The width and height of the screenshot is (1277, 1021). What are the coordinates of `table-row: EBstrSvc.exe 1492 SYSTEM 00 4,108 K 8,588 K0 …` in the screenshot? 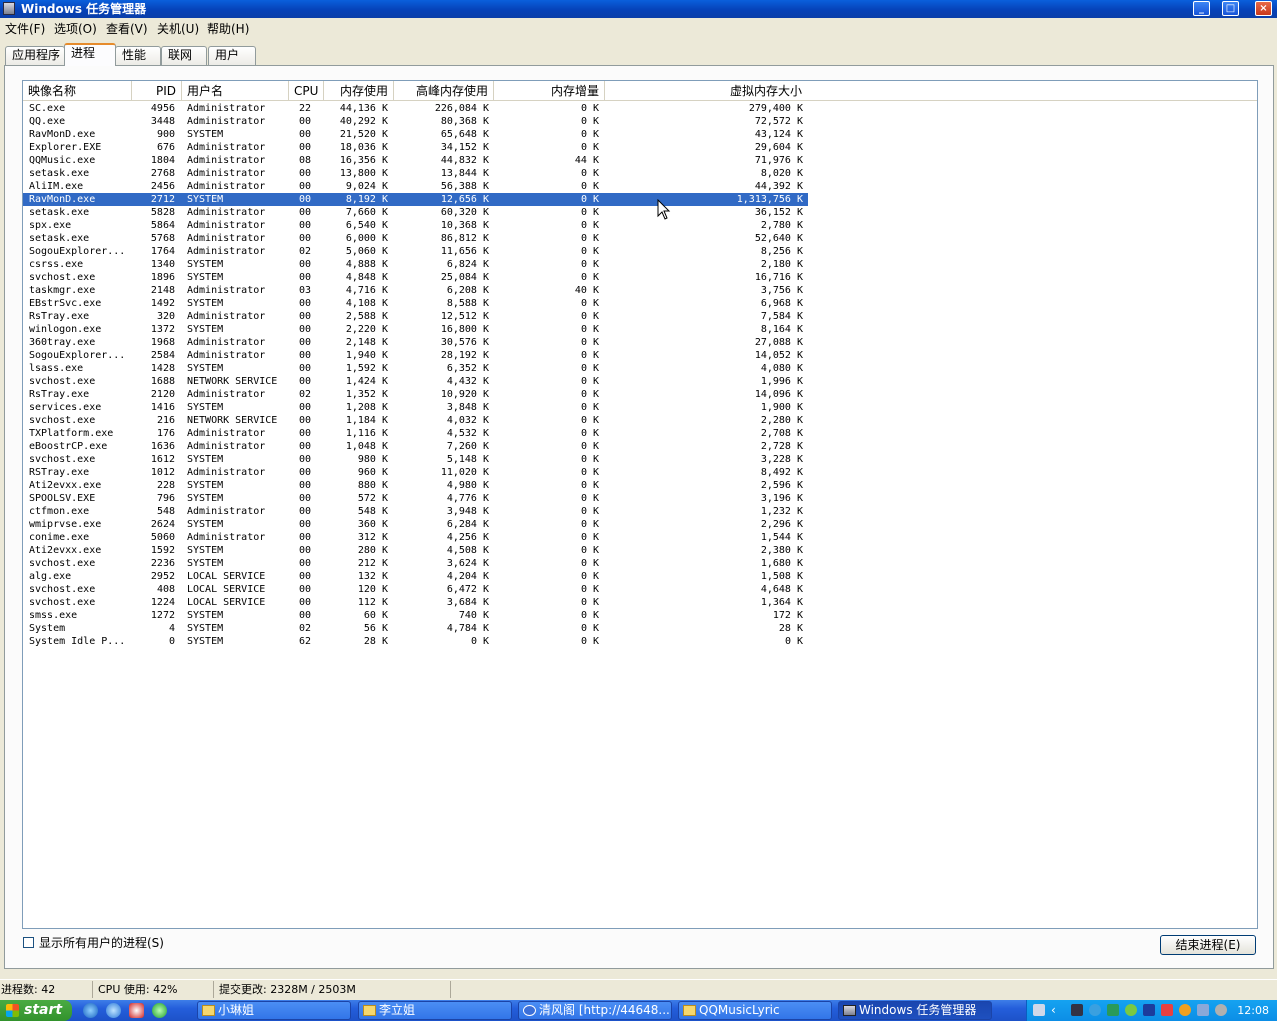 It's located at (415, 303).